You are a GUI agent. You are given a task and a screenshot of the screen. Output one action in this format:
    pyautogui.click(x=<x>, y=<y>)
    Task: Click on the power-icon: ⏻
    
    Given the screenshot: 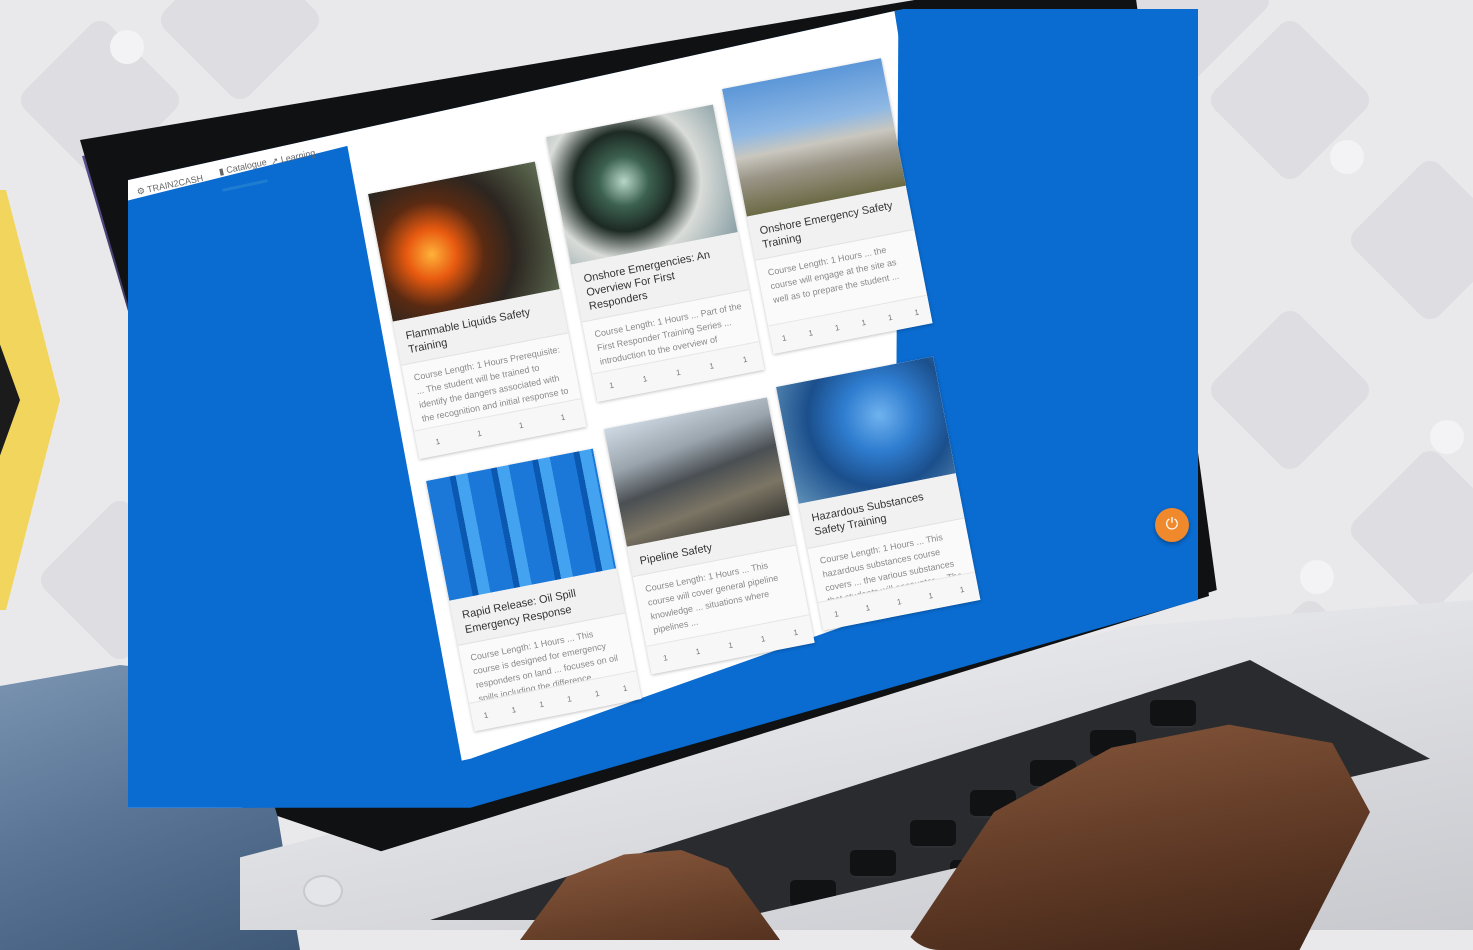 What is the action you would take?
    pyautogui.click(x=1172, y=525)
    